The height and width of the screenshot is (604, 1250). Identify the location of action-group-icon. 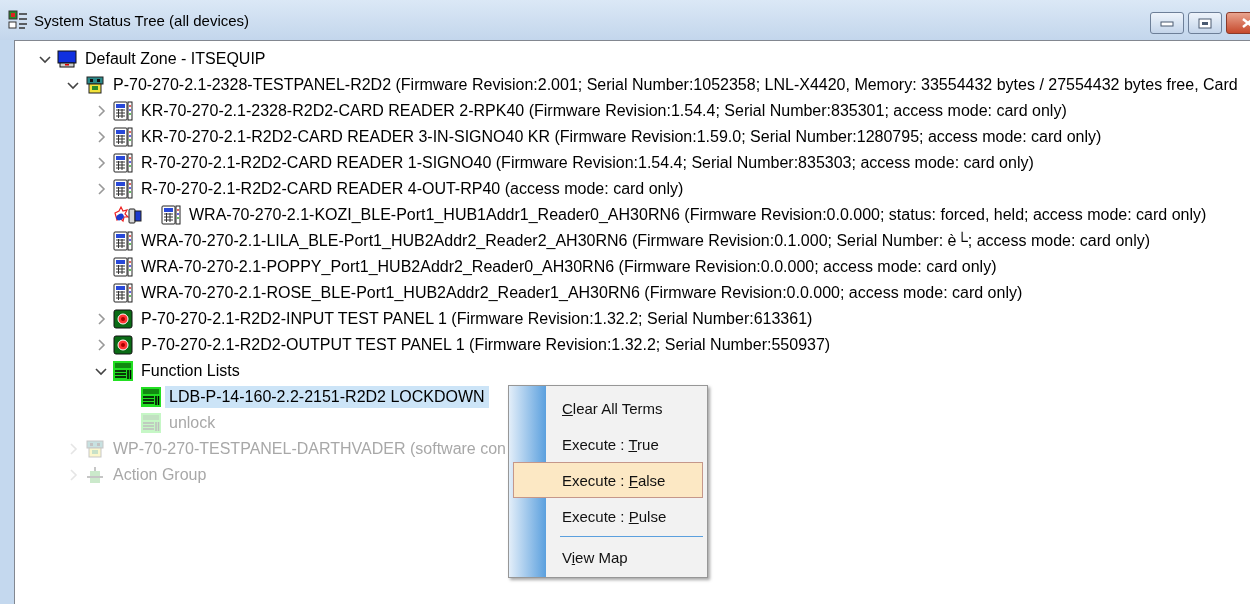
(95, 475).